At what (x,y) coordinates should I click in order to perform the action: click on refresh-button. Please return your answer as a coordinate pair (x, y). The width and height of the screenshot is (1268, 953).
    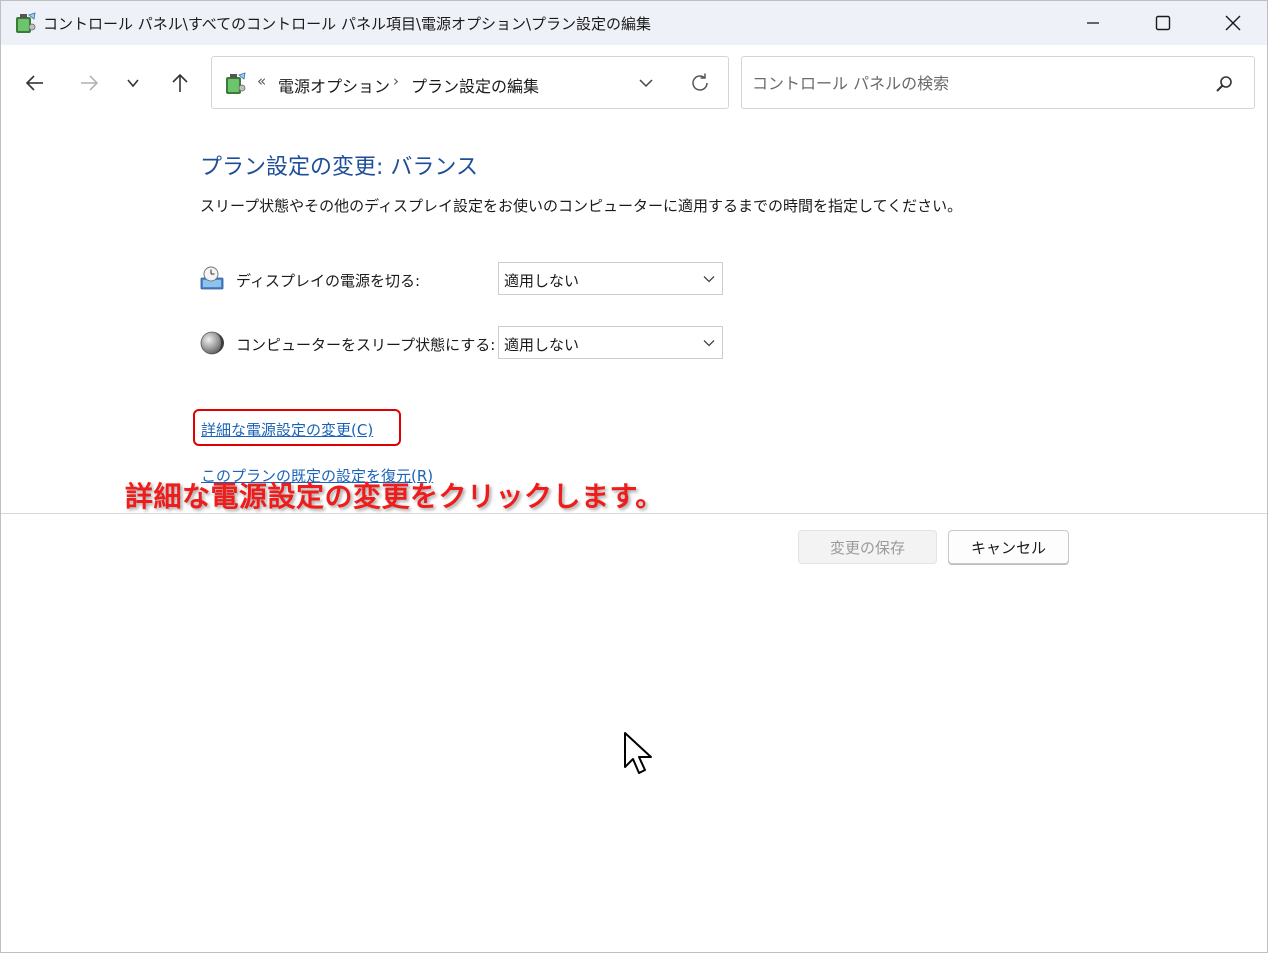
    Looking at the image, I should click on (700, 83).